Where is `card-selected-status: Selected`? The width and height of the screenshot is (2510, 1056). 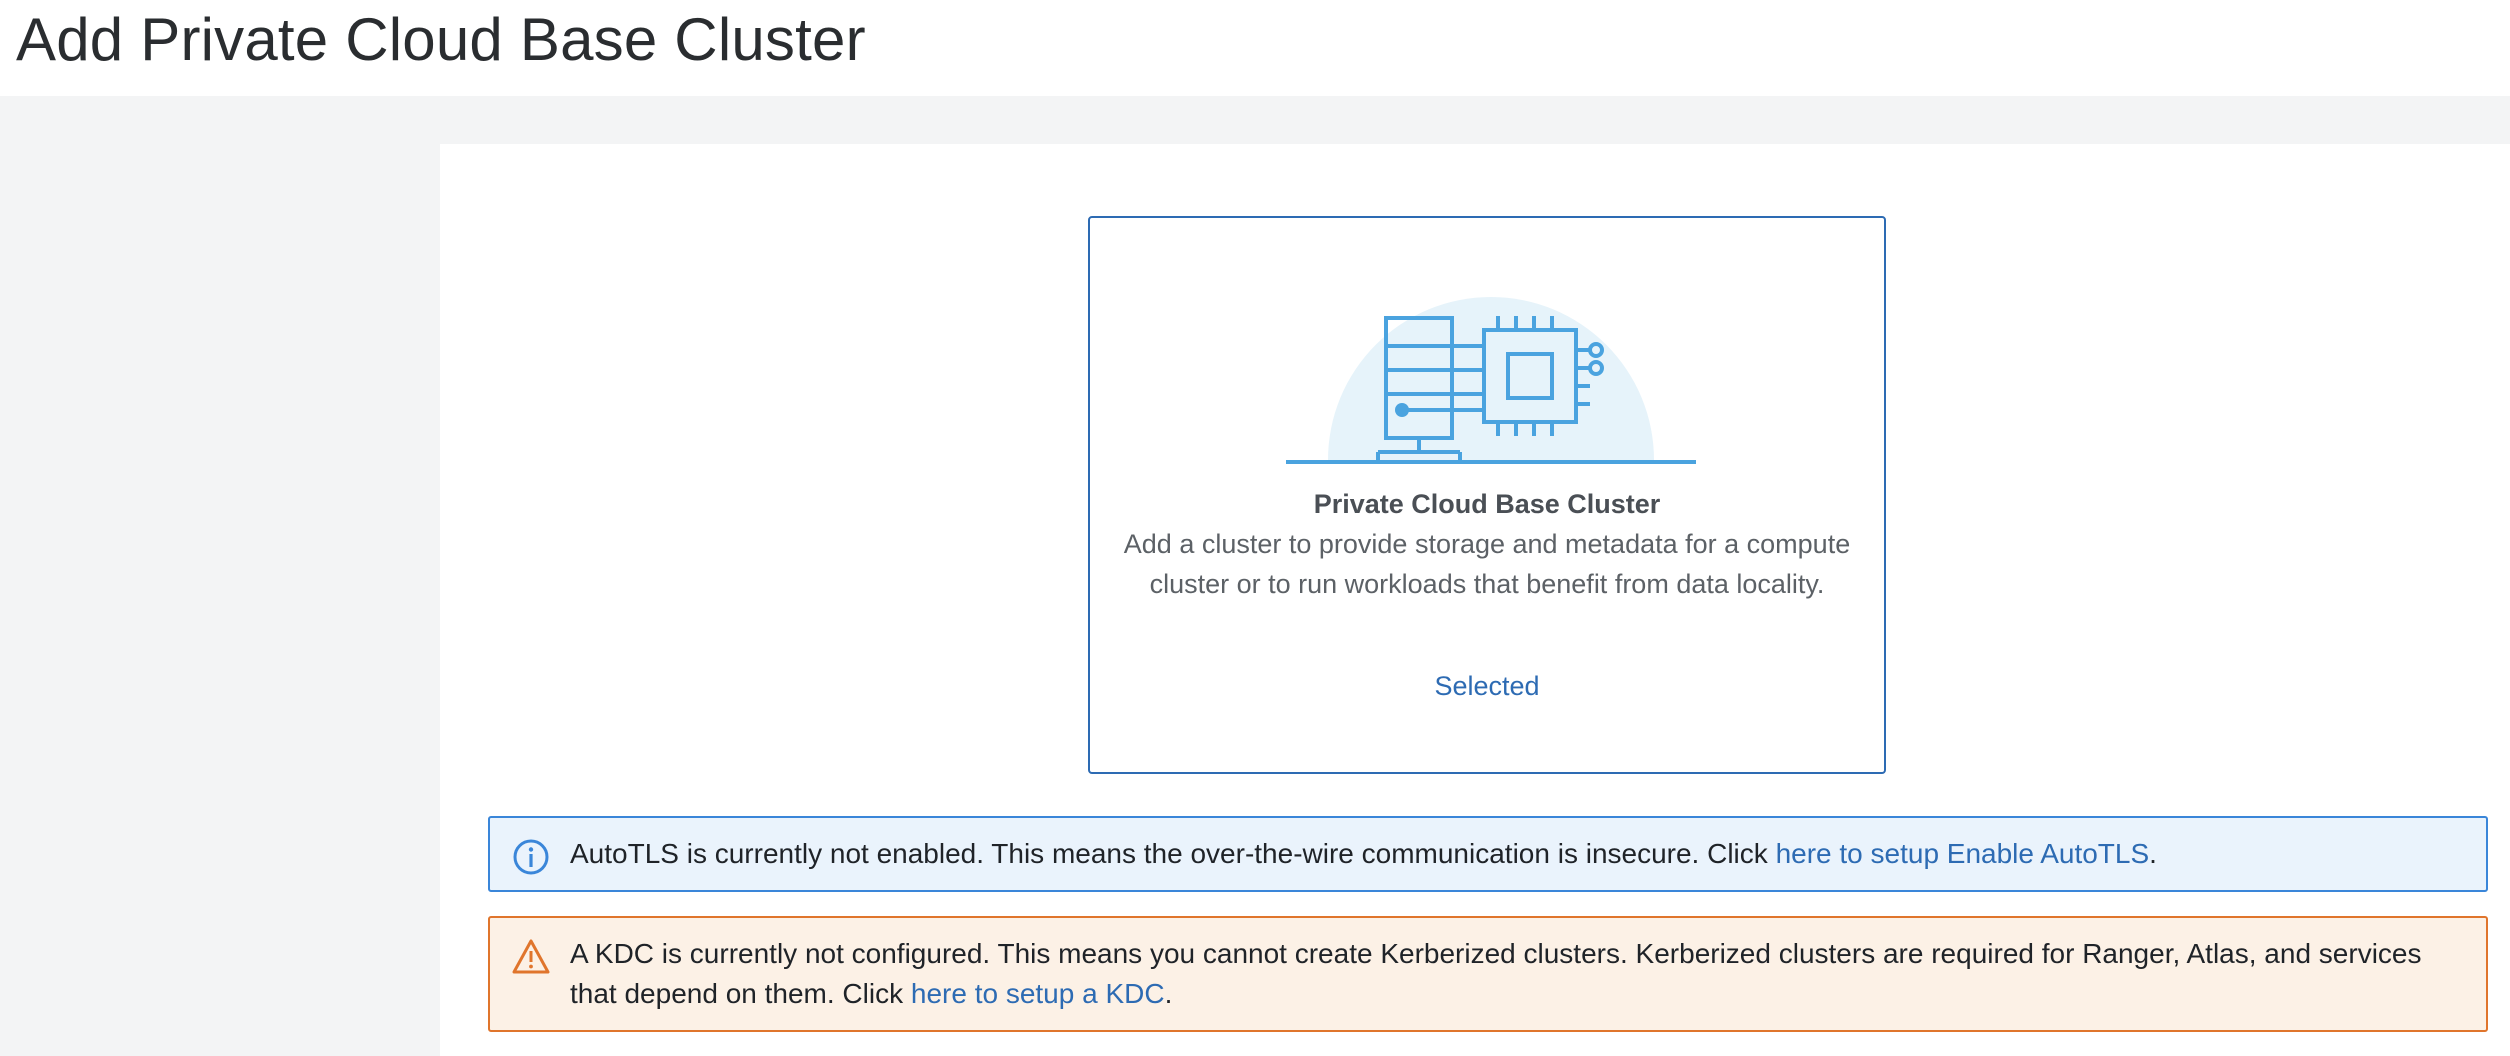
card-selected-status: Selected is located at coordinates (1487, 686).